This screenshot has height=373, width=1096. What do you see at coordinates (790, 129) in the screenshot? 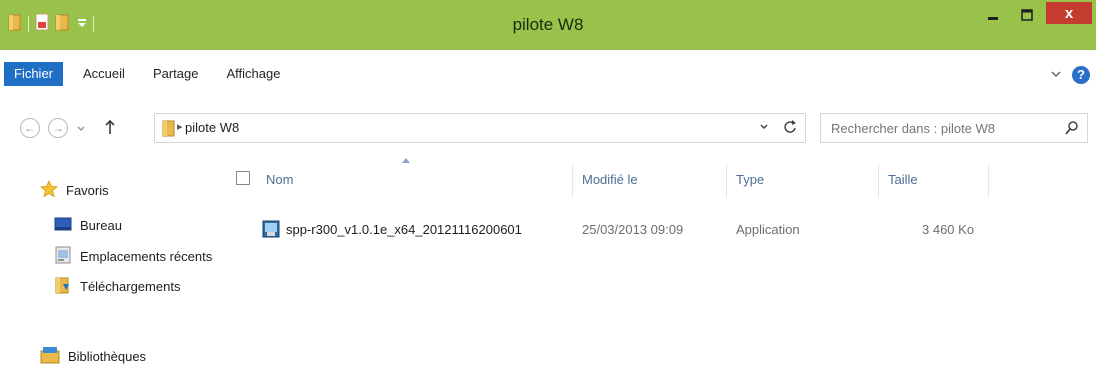
I see `refresh-icon` at bounding box center [790, 129].